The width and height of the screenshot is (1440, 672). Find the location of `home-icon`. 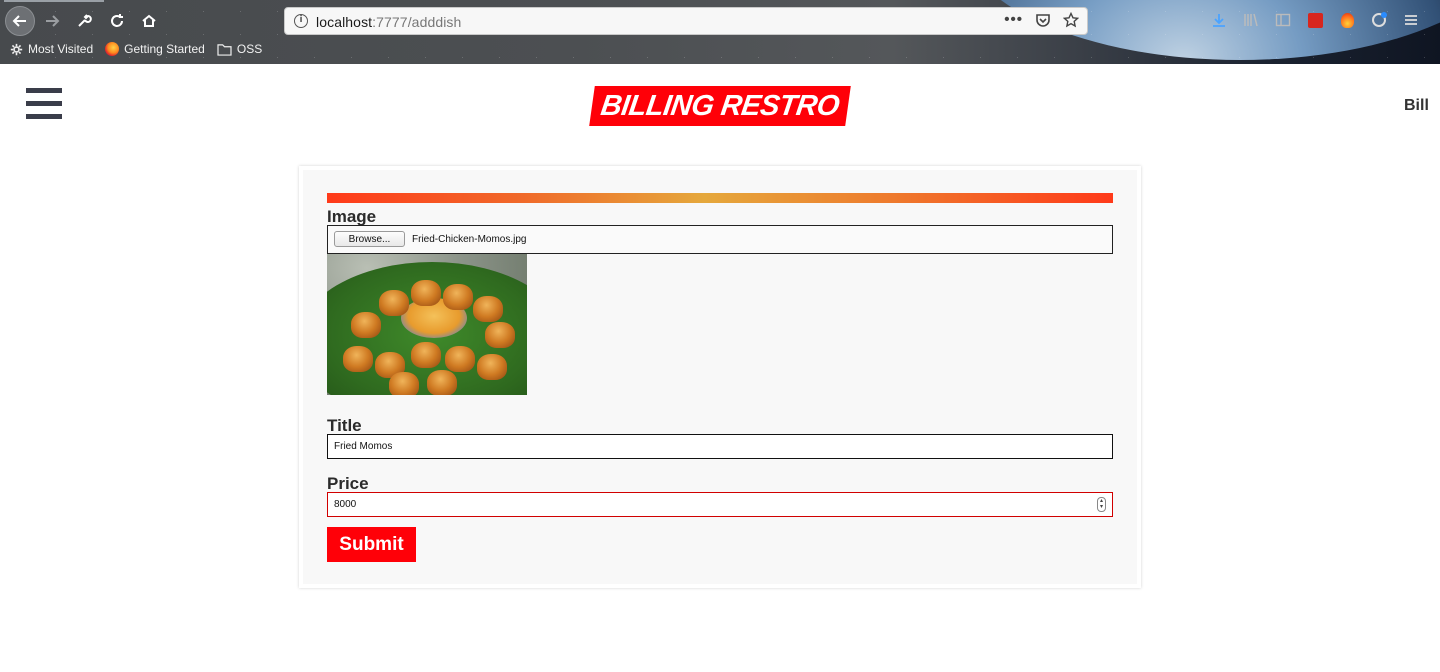

home-icon is located at coordinates (149, 20).